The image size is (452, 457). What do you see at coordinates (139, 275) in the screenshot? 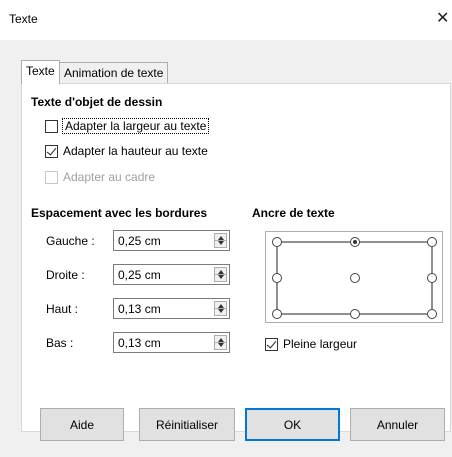
I see `right-spacing-value: 0,25 cm` at bounding box center [139, 275].